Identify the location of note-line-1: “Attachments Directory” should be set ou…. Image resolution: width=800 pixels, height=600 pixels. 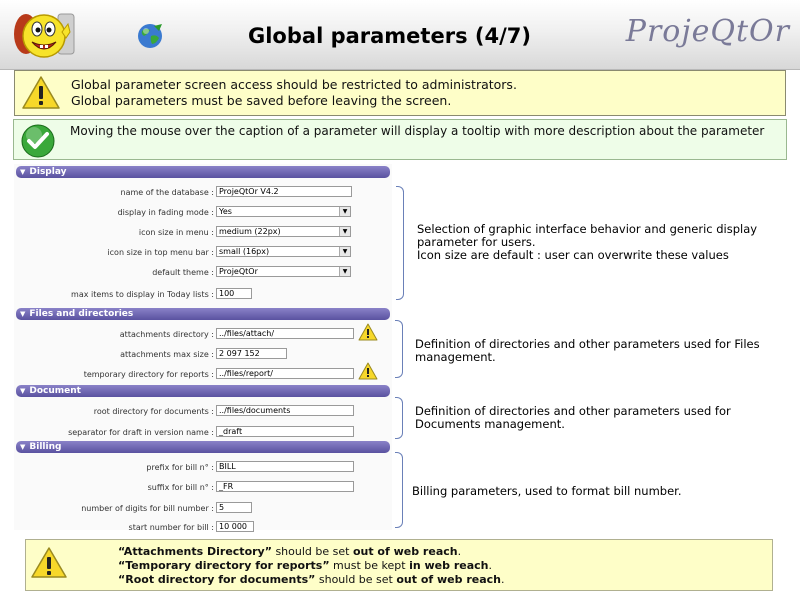
(290, 551).